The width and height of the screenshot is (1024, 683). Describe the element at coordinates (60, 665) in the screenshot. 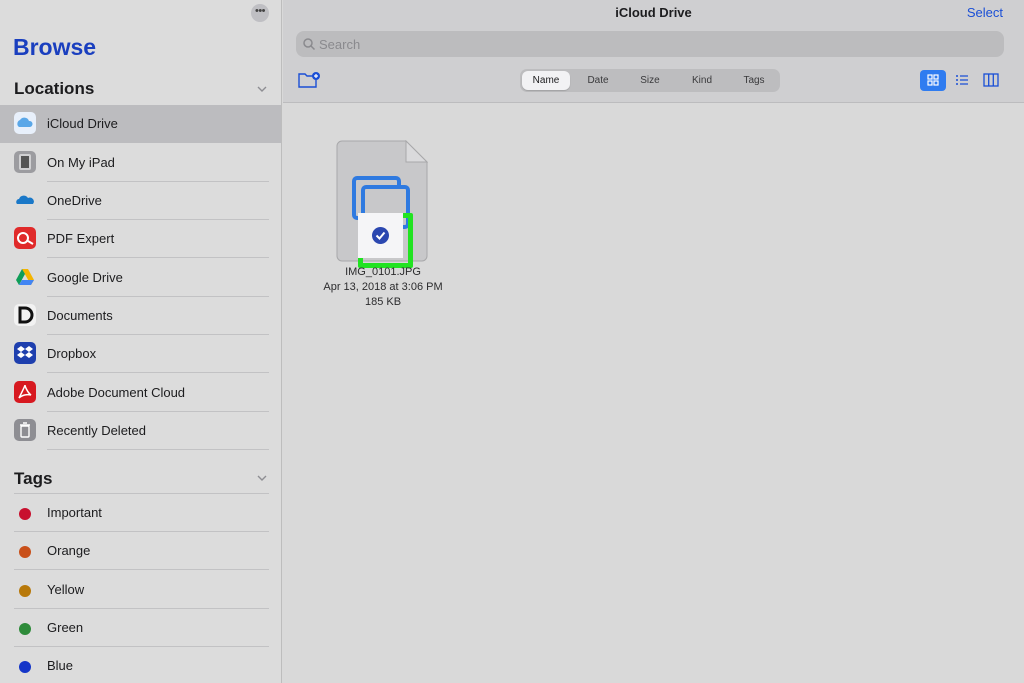

I see `tag-label: Blue` at that location.